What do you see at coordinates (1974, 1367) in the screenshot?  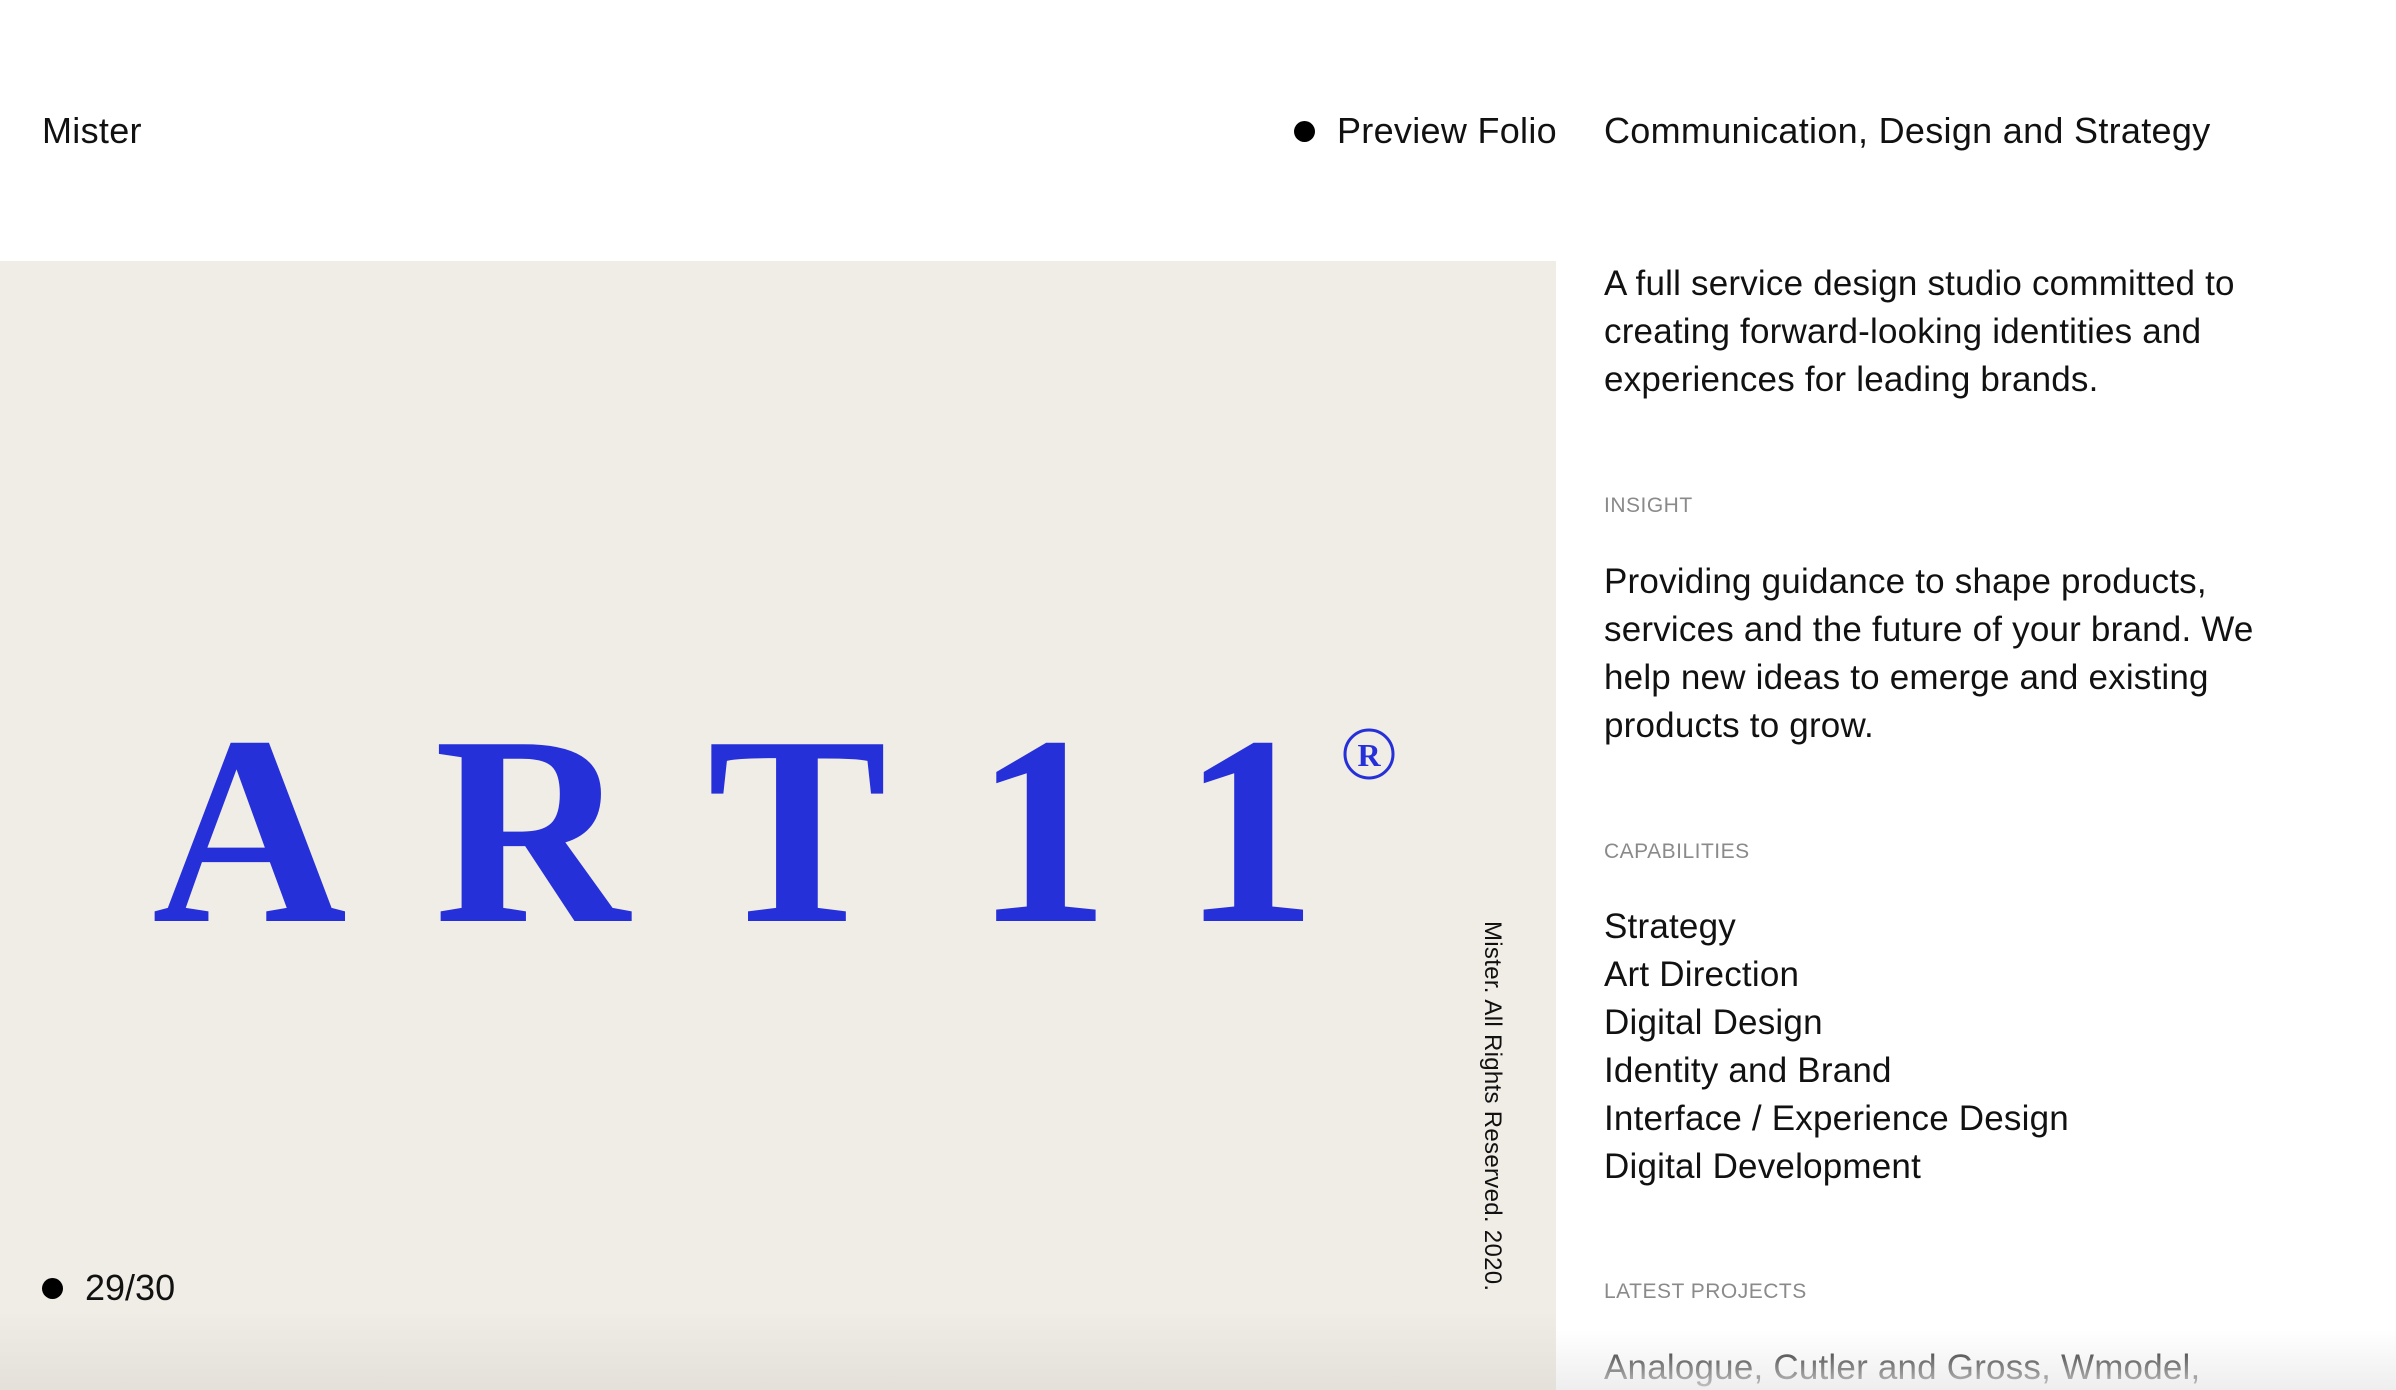 I see `latest-projects-text: Analogue, Cutler and Gross, Wmodel,` at bounding box center [1974, 1367].